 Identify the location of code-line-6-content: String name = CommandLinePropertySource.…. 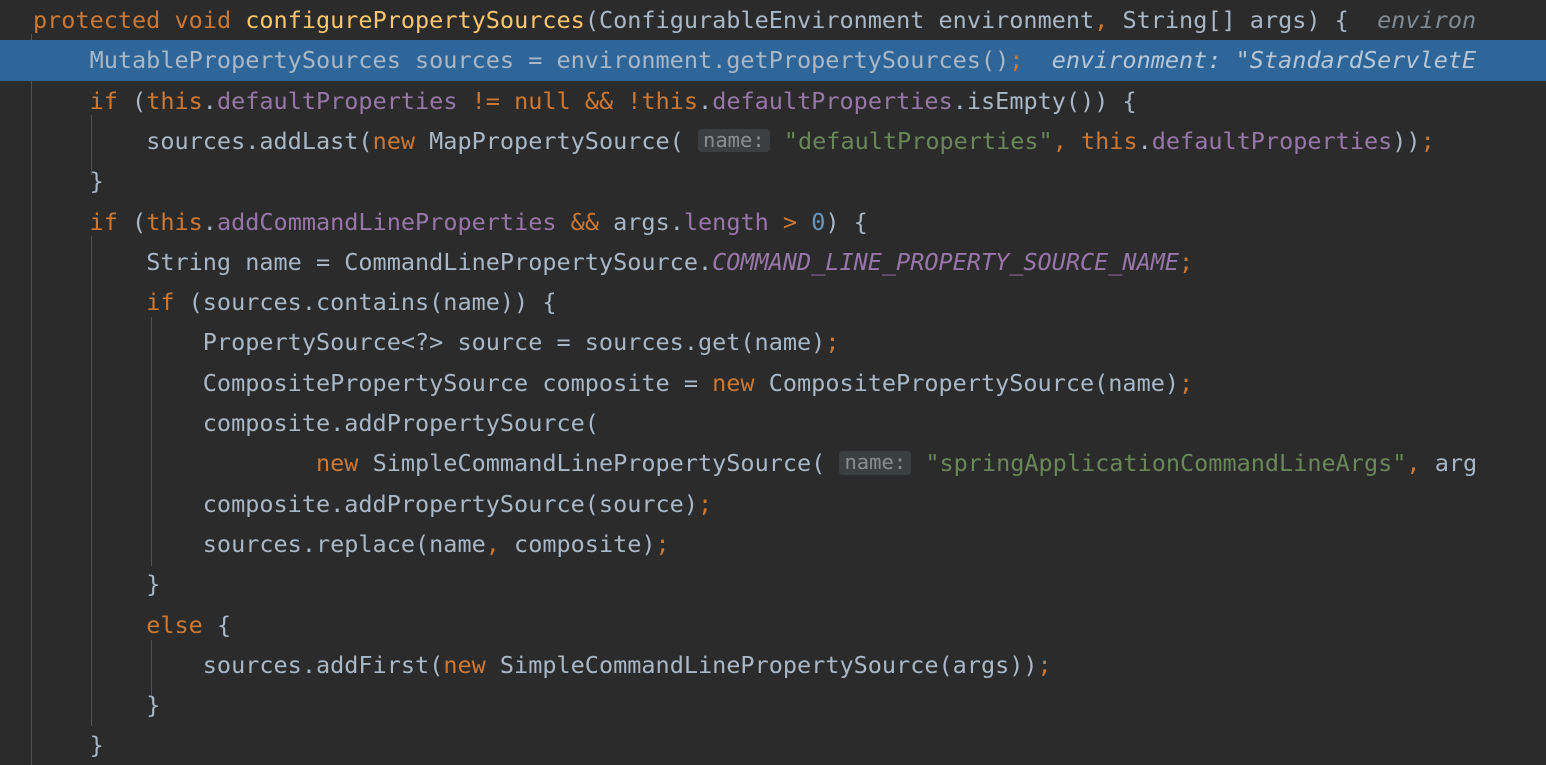
(670, 261).